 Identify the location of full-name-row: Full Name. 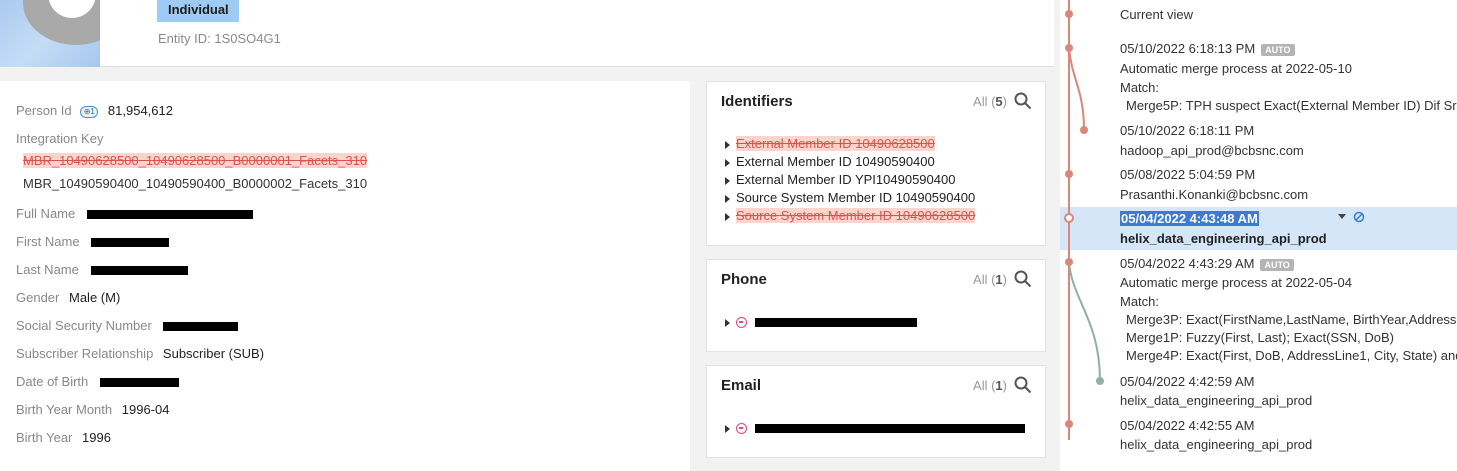
(134, 213).